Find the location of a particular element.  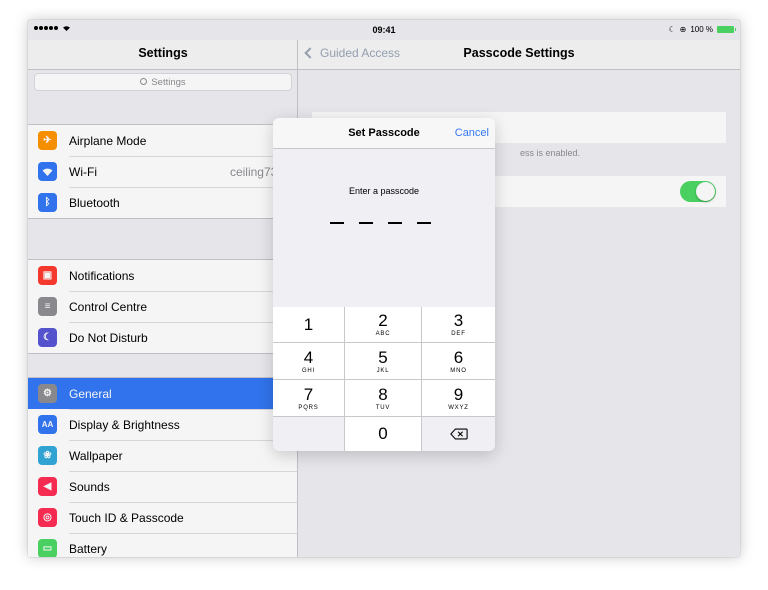

cancel-button: Cancel is located at coordinates (472, 133).